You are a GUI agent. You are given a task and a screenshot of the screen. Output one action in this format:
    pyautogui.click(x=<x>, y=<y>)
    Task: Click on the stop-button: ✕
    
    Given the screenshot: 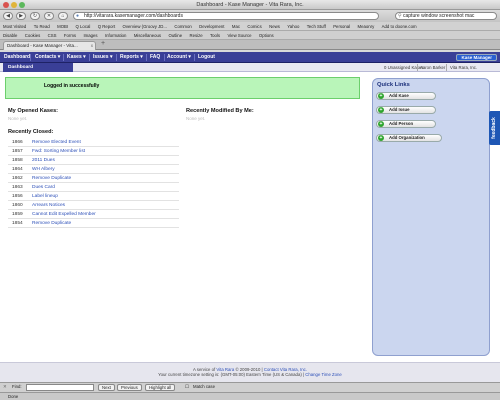 What is the action you would take?
    pyautogui.click(x=49, y=16)
    